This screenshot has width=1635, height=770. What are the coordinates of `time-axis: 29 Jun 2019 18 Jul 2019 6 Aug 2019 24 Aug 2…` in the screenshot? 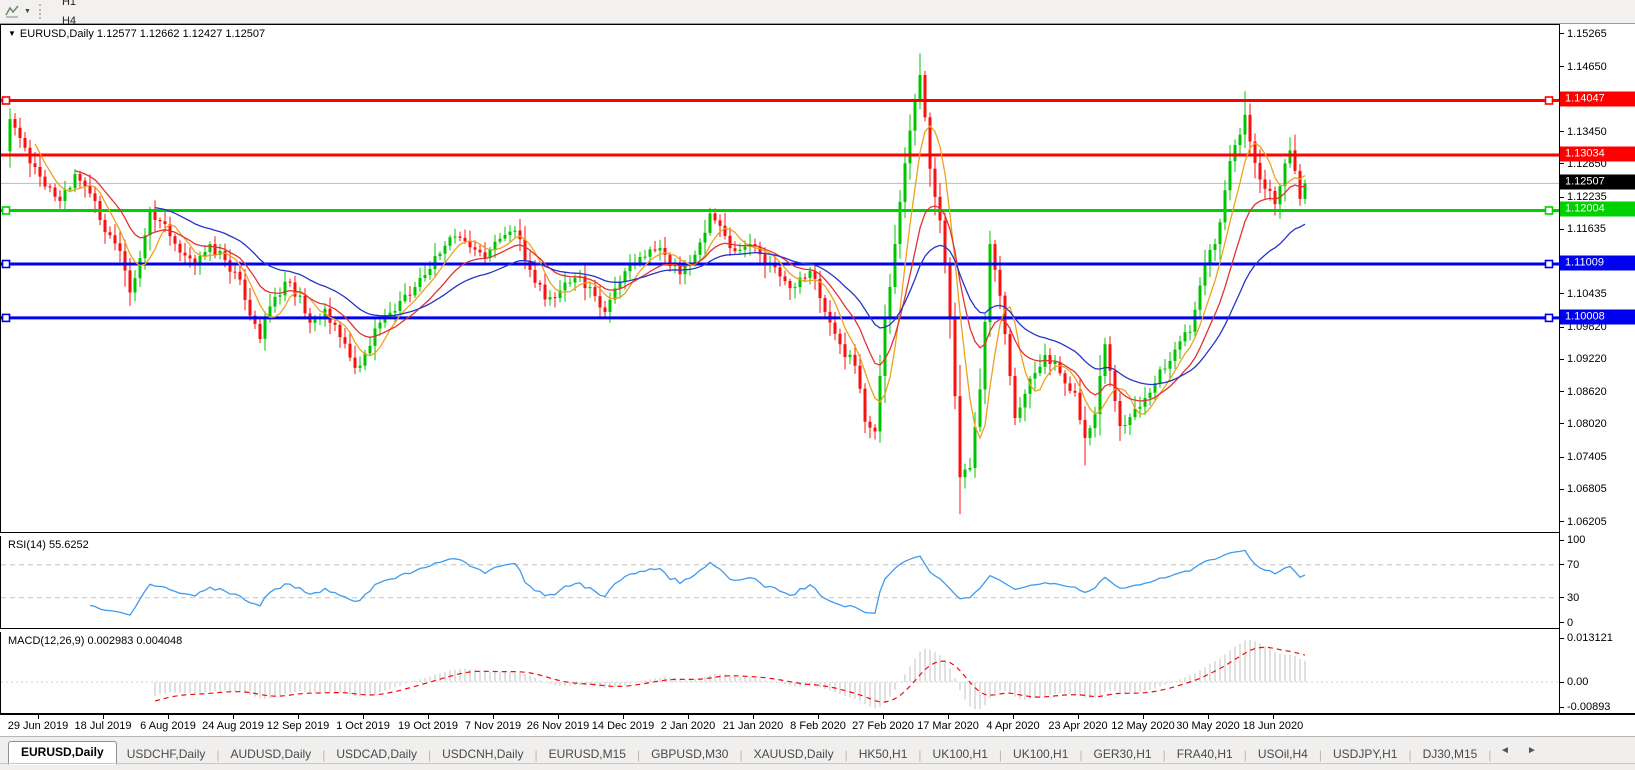 It's located at (817, 724).